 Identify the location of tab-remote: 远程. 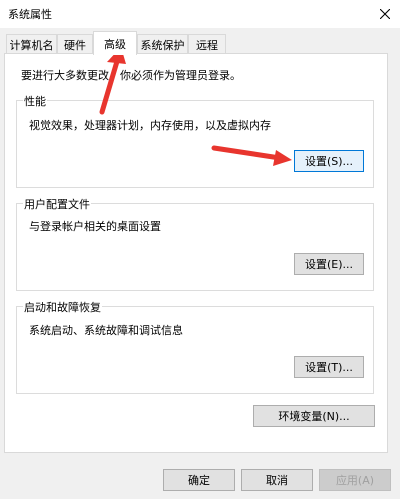
(207, 44).